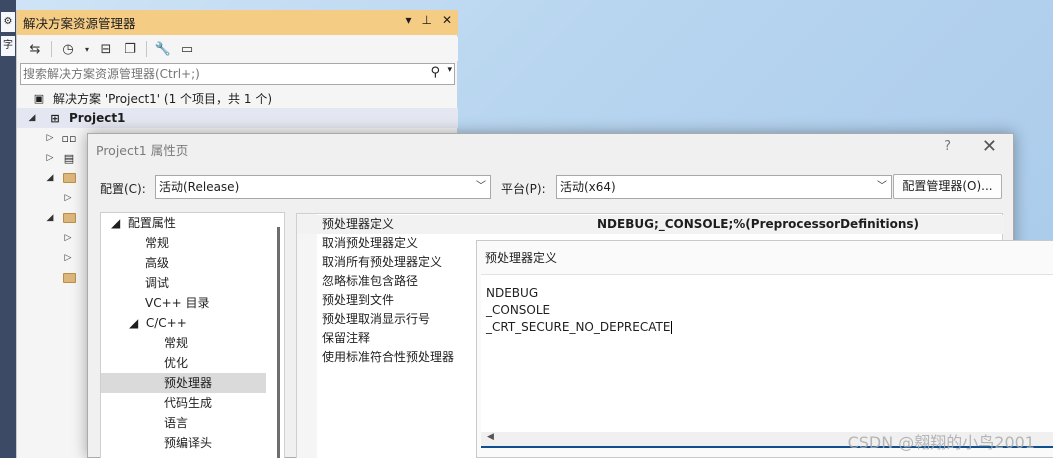 This screenshot has width=1053, height=458. Describe the element at coordinates (157, 263) in the screenshot. I see `tree-item-advanced: 高级` at that location.